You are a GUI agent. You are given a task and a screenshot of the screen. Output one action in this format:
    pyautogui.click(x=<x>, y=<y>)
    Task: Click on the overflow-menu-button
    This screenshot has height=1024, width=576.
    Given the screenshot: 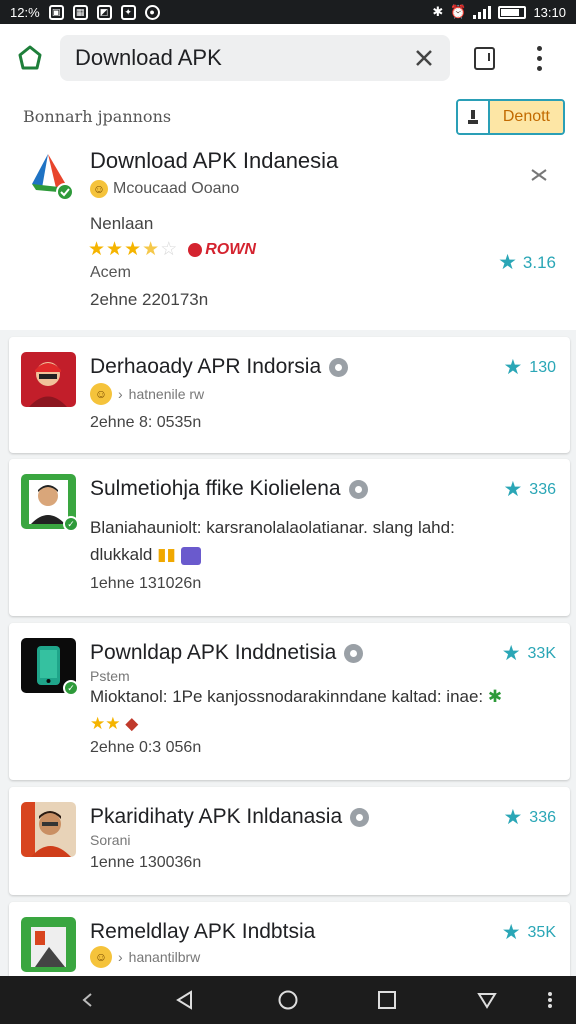 What is the action you would take?
    pyautogui.click(x=539, y=58)
    